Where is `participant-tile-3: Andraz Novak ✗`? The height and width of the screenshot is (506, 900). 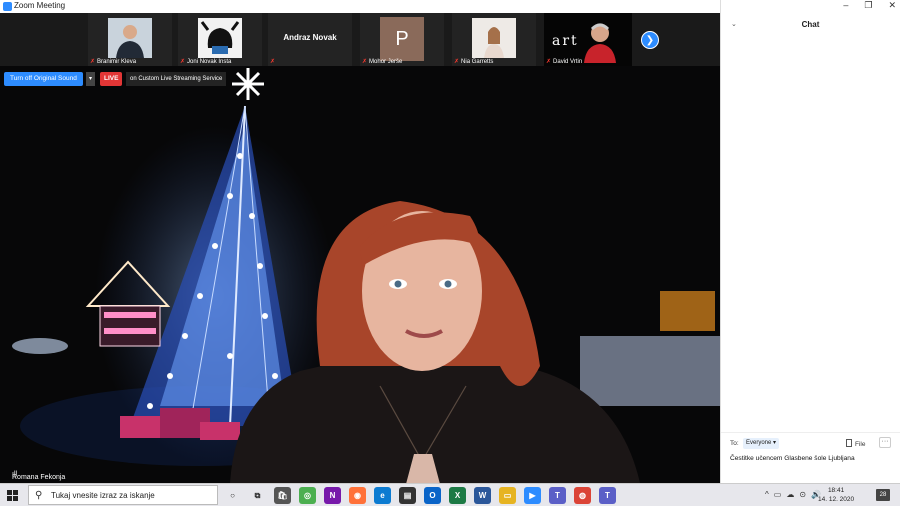 participant-tile-3: Andraz Novak ✗ is located at coordinates (310, 39).